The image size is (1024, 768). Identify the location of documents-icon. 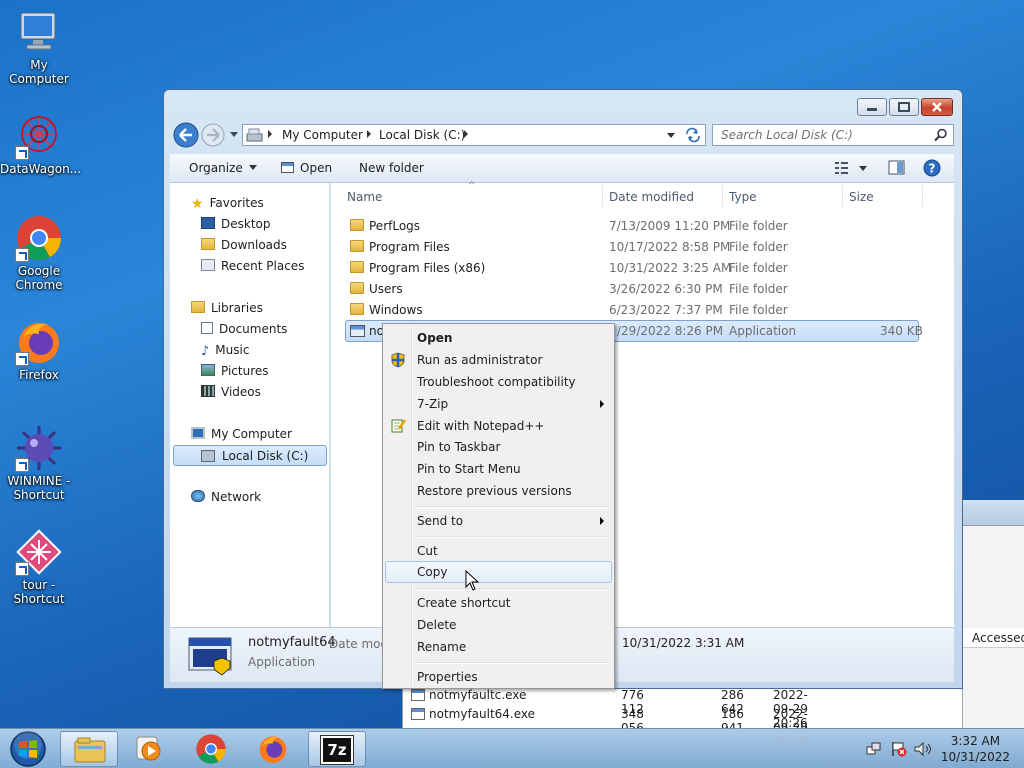
(207, 328).